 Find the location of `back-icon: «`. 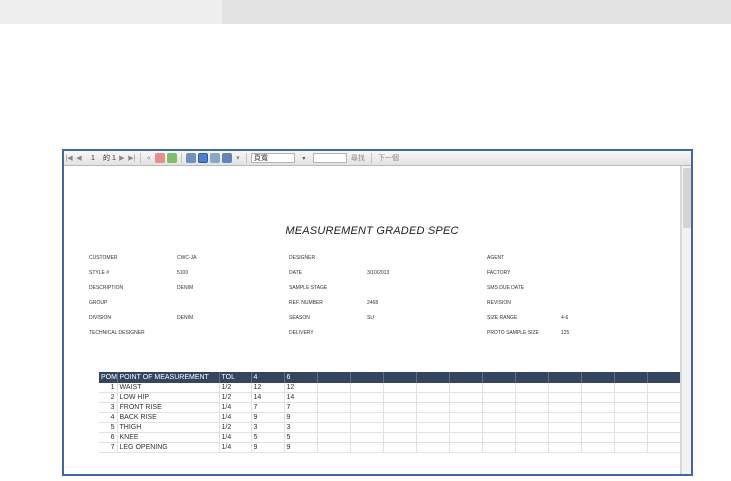

back-icon: « is located at coordinates (149, 158).